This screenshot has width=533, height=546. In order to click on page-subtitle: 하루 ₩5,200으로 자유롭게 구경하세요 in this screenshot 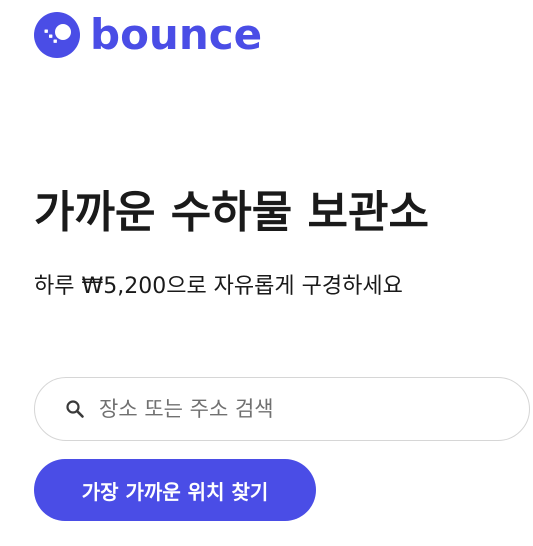, I will do `click(218, 286)`.